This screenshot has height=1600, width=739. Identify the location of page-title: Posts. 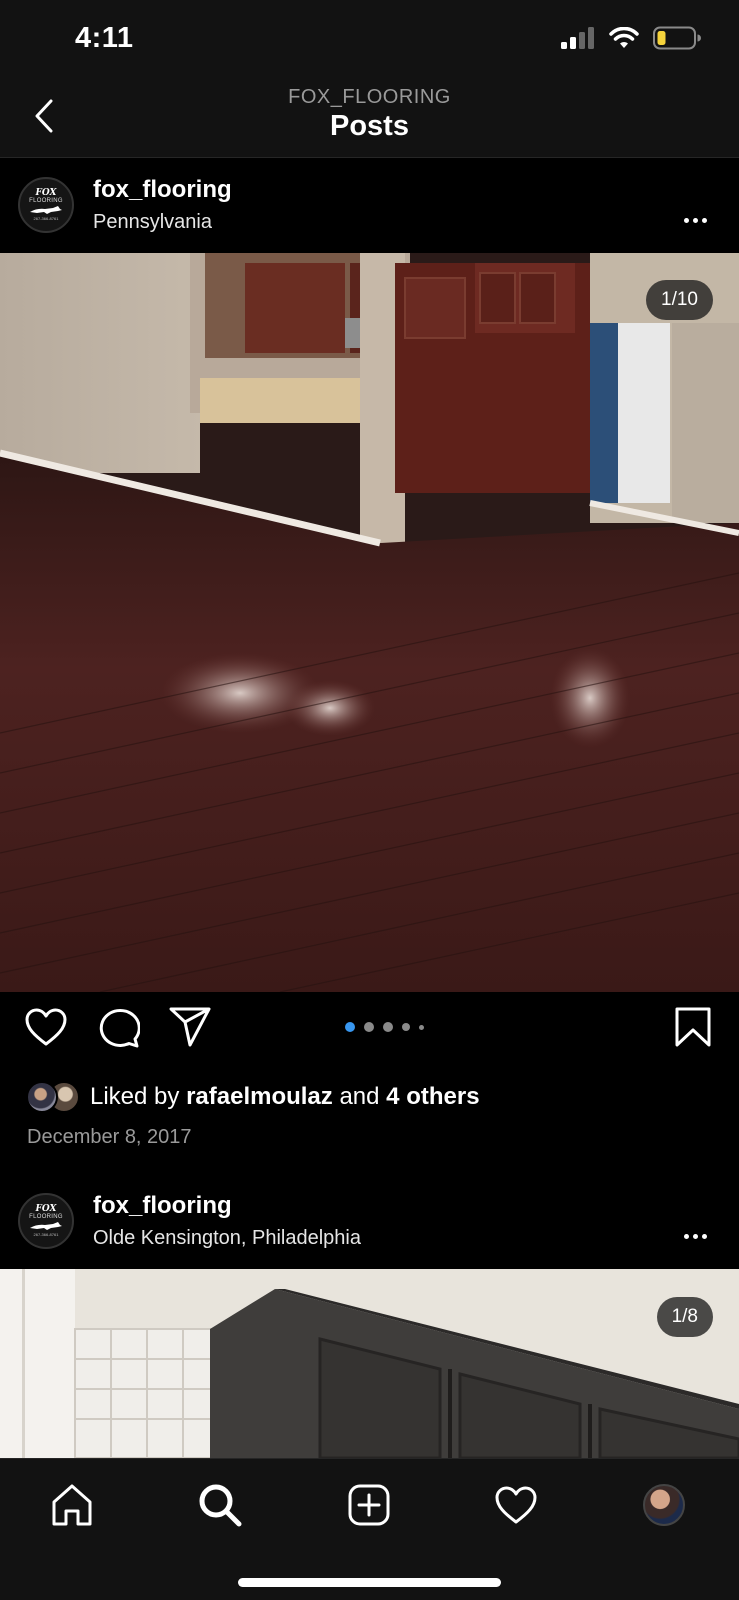
(369, 126).